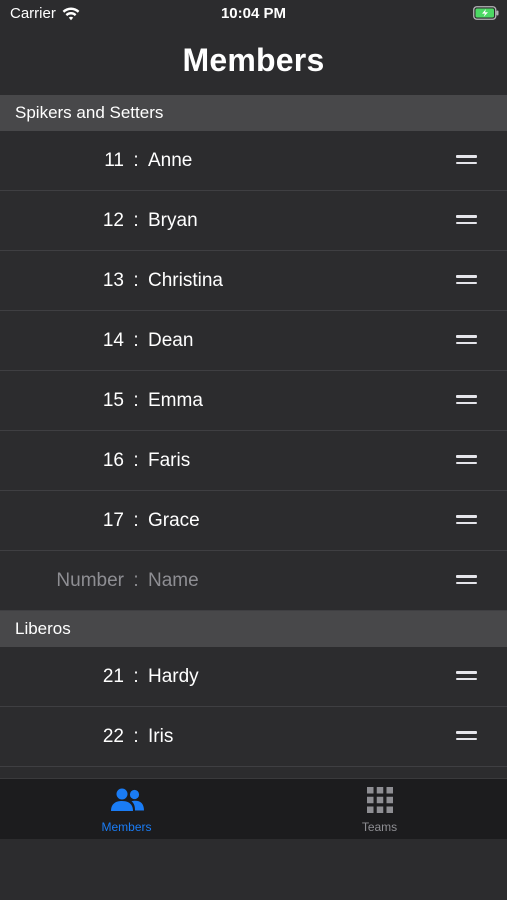 The image size is (507, 900). What do you see at coordinates (43, 628) in the screenshot?
I see `section-title: Liberos` at bounding box center [43, 628].